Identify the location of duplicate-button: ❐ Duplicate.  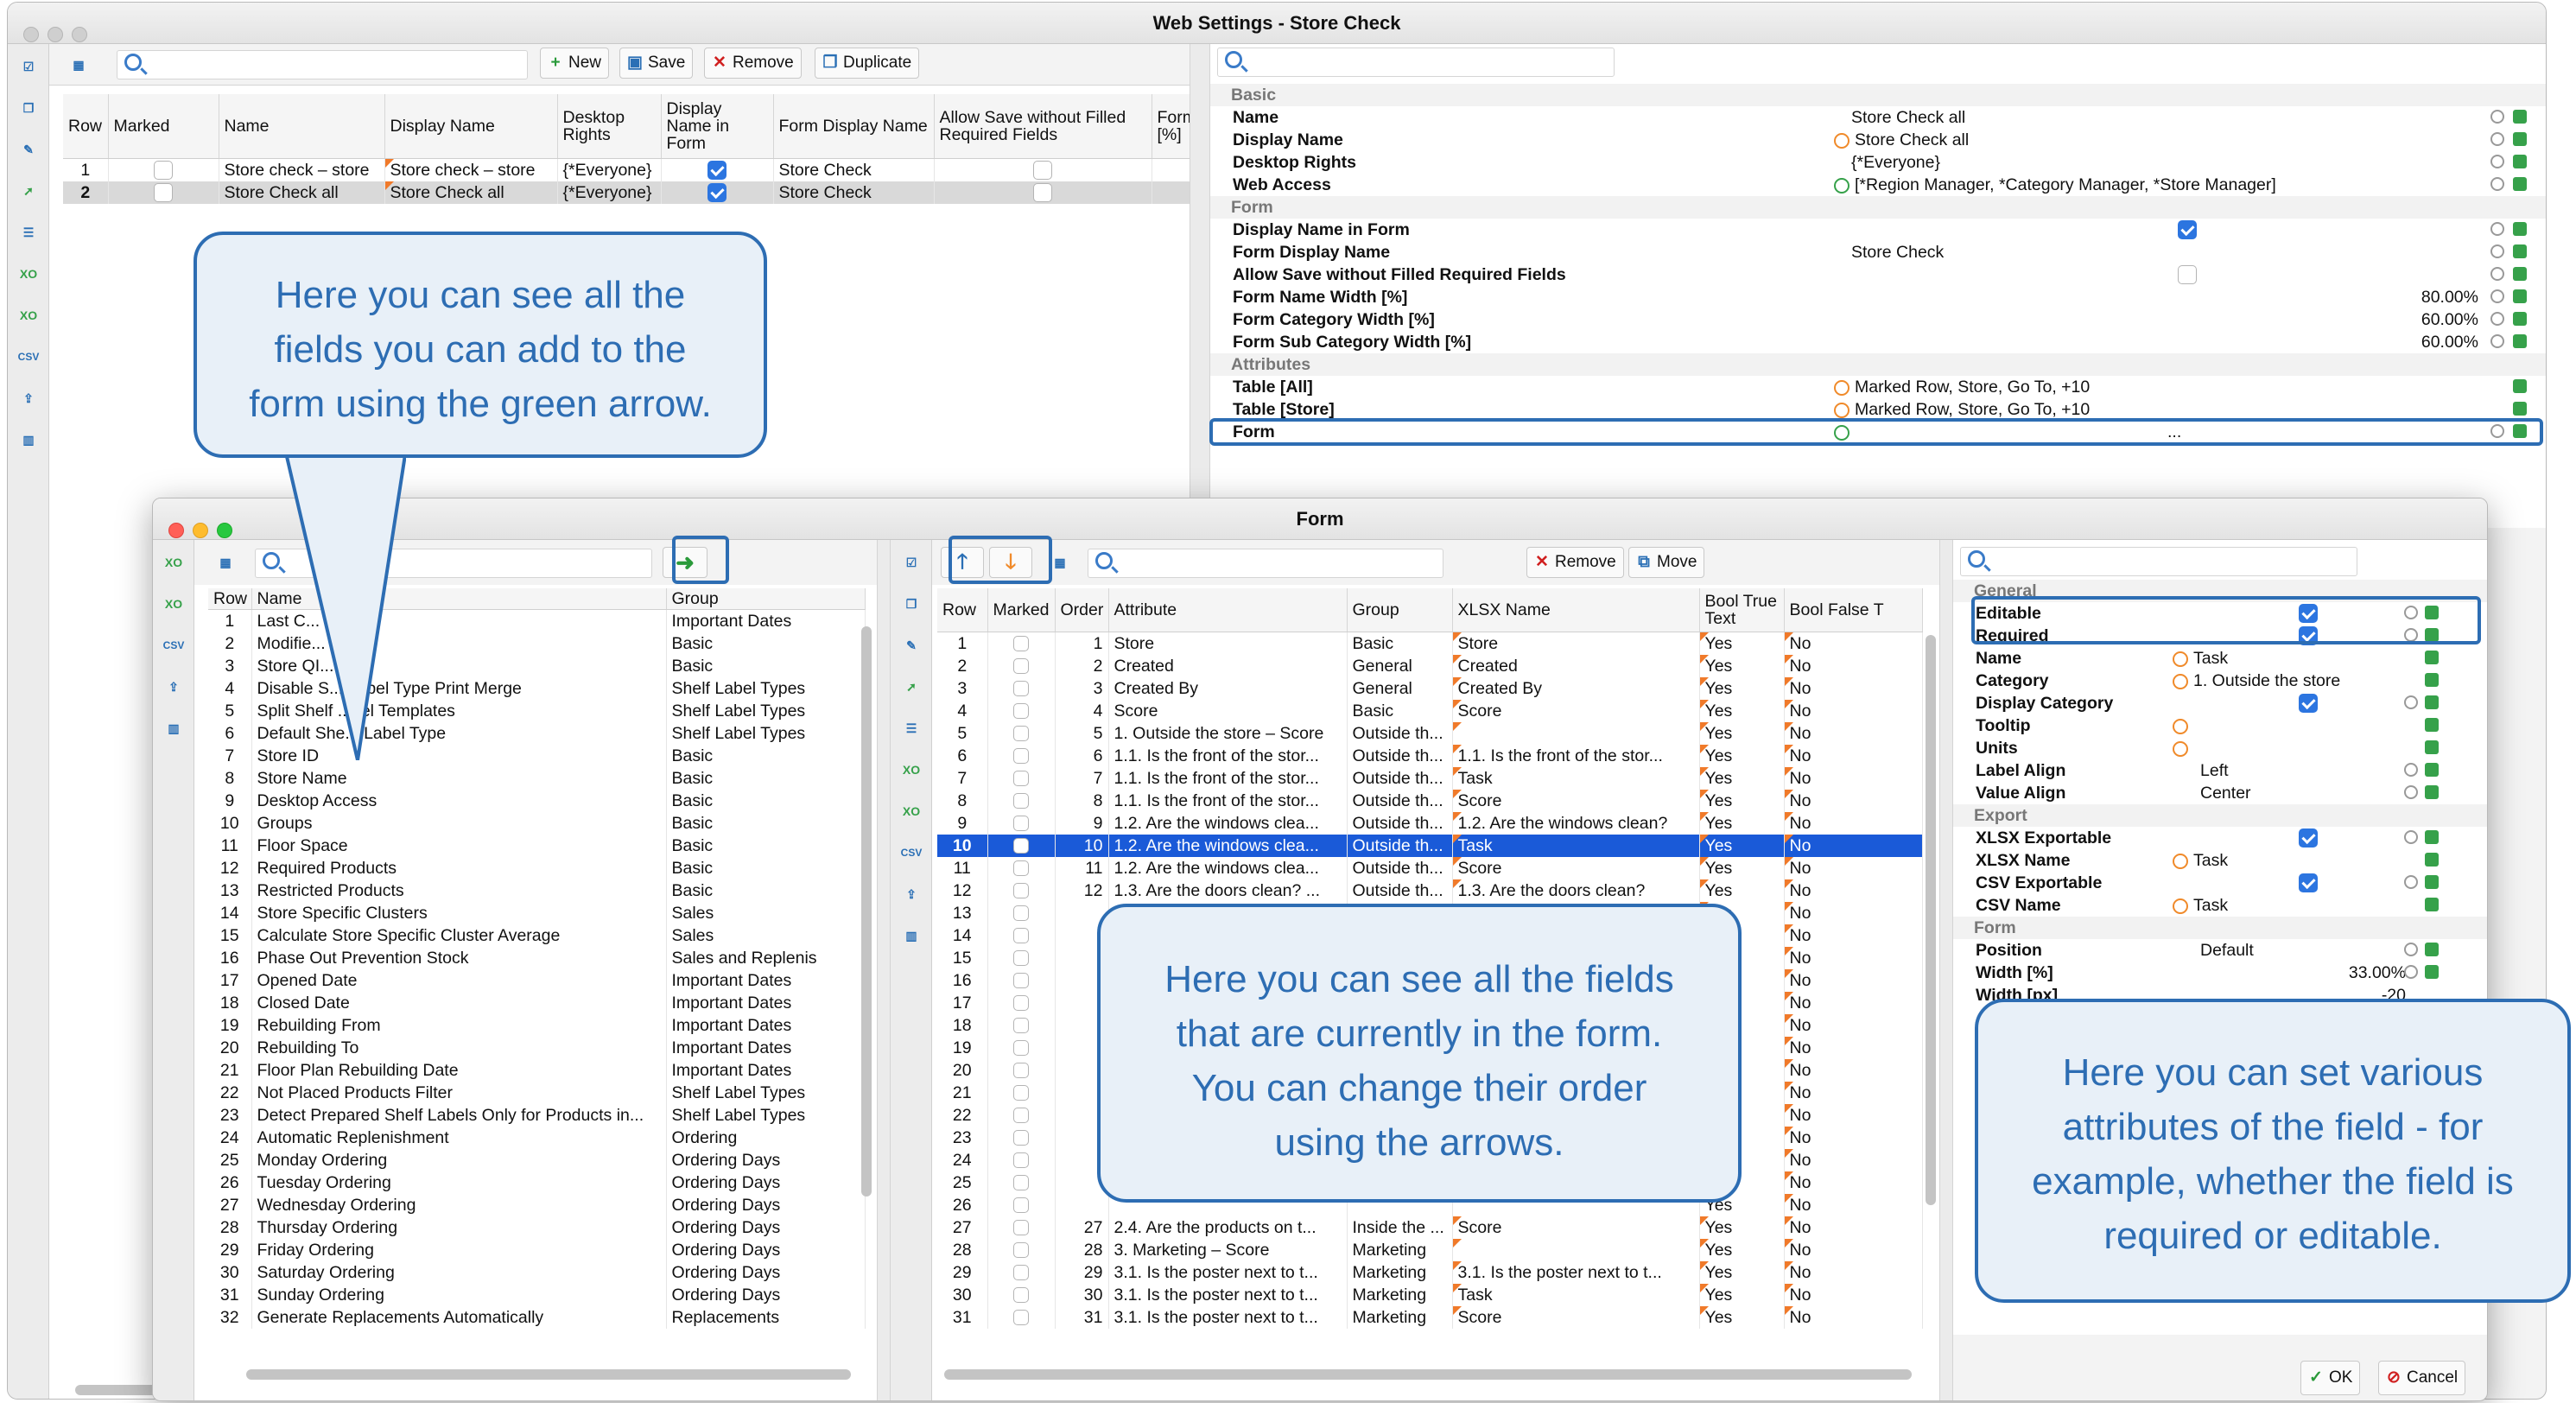
(867, 63).